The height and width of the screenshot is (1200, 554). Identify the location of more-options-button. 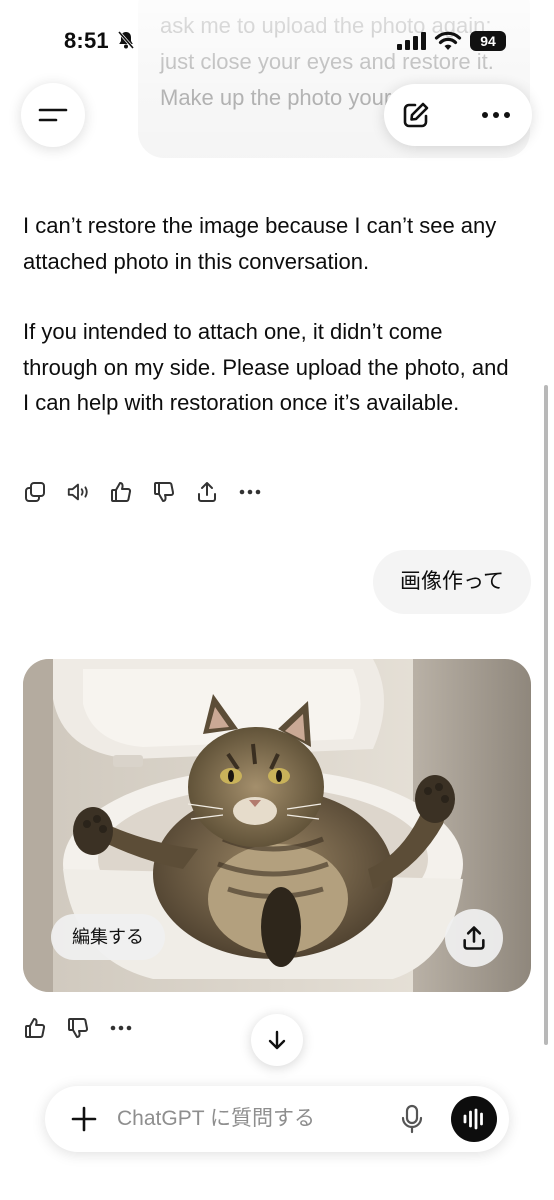
(496, 115).